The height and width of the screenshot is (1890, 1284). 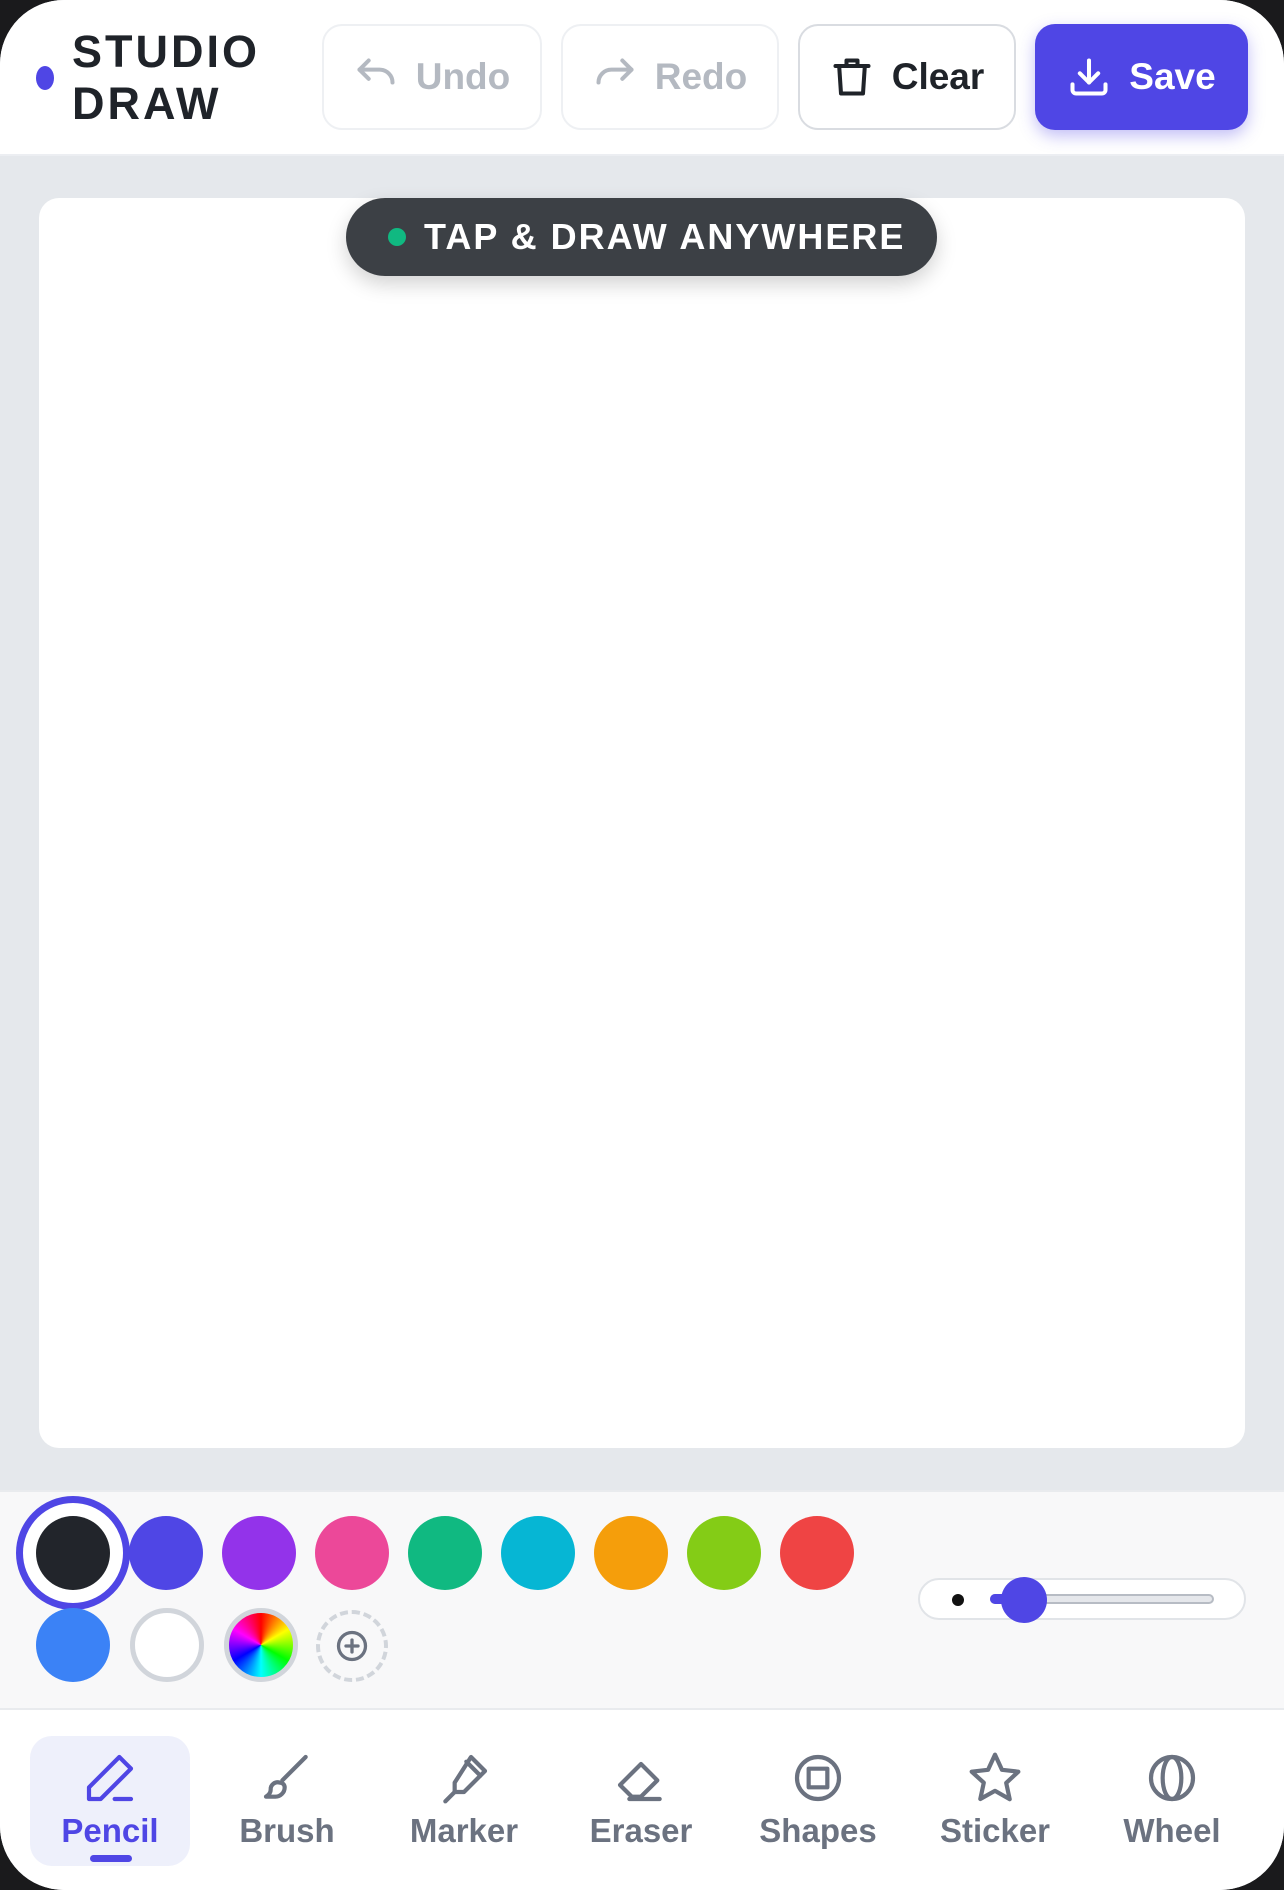 I want to click on shapes-icon, so click(x=818, y=1778).